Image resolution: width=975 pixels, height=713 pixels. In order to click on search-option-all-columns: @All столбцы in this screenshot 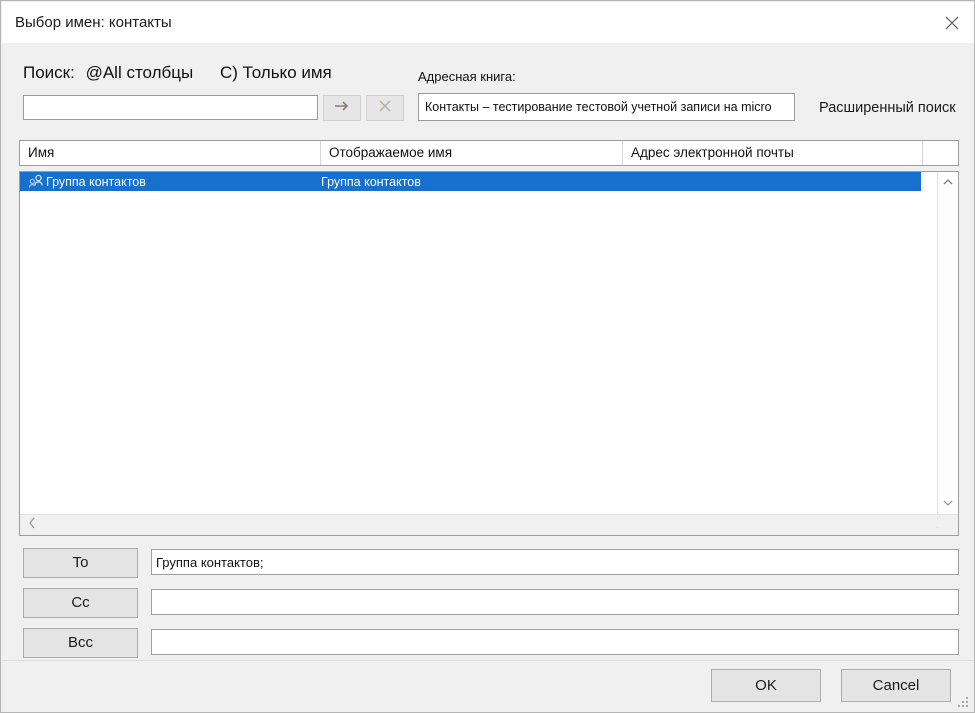, I will do `click(140, 72)`.